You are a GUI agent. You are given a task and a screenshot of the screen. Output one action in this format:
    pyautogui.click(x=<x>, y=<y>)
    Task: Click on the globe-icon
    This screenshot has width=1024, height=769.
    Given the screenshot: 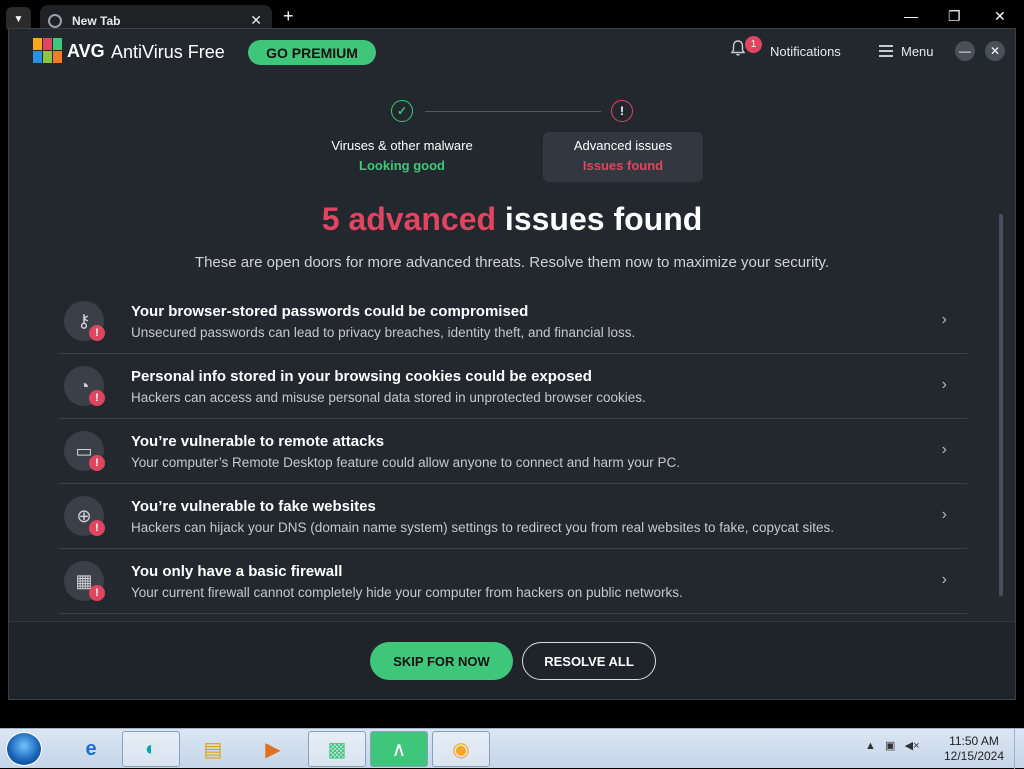 What is the action you would take?
    pyautogui.click(x=55, y=21)
    